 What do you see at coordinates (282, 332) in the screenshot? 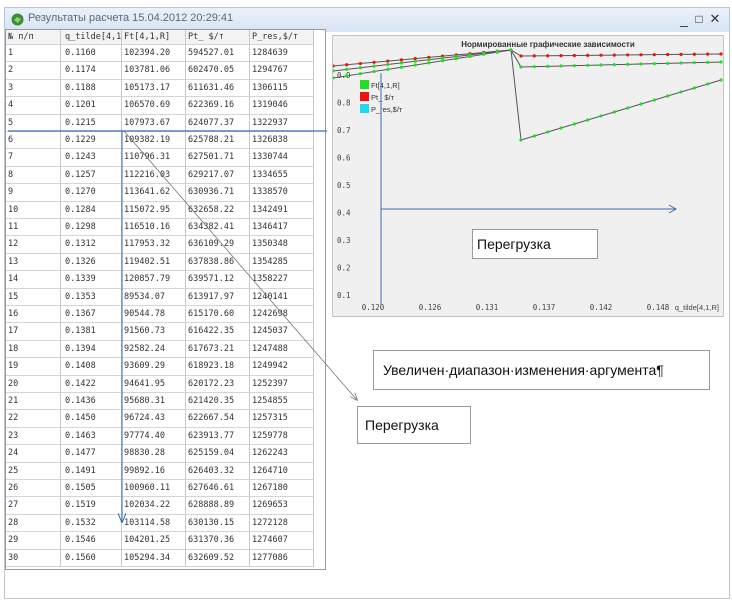
I see `cell-pres: 1245037` at bounding box center [282, 332].